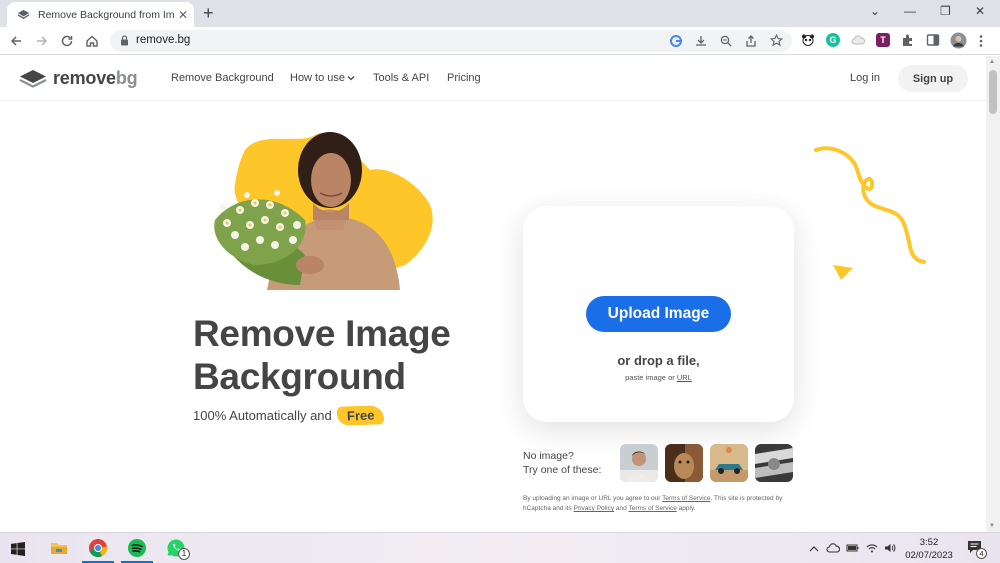 The width and height of the screenshot is (1000, 563). Describe the element at coordinates (124, 40) in the screenshot. I see `lock-icon` at that location.